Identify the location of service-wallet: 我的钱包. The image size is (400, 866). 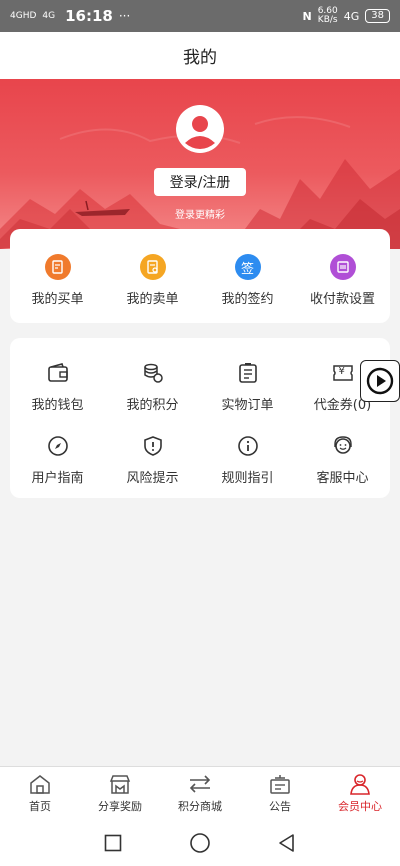
(57, 386).